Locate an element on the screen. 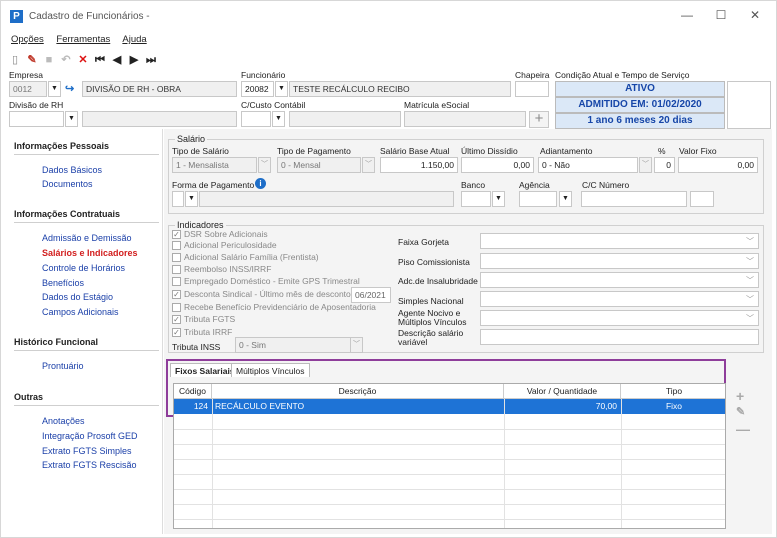 The height and width of the screenshot is (538, 777). delete-icon: ✕ is located at coordinates (83, 60).